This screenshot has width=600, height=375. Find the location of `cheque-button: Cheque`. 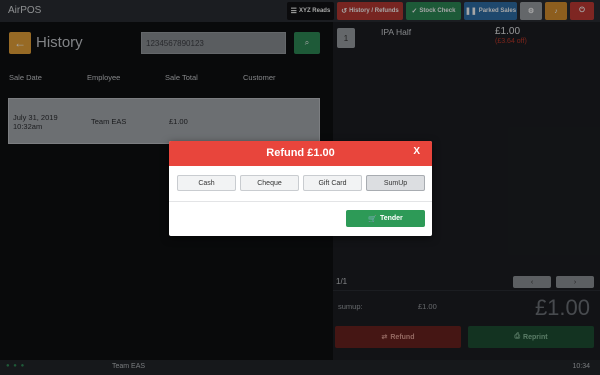

cheque-button: Cheque is located at coordinates (269, 183).